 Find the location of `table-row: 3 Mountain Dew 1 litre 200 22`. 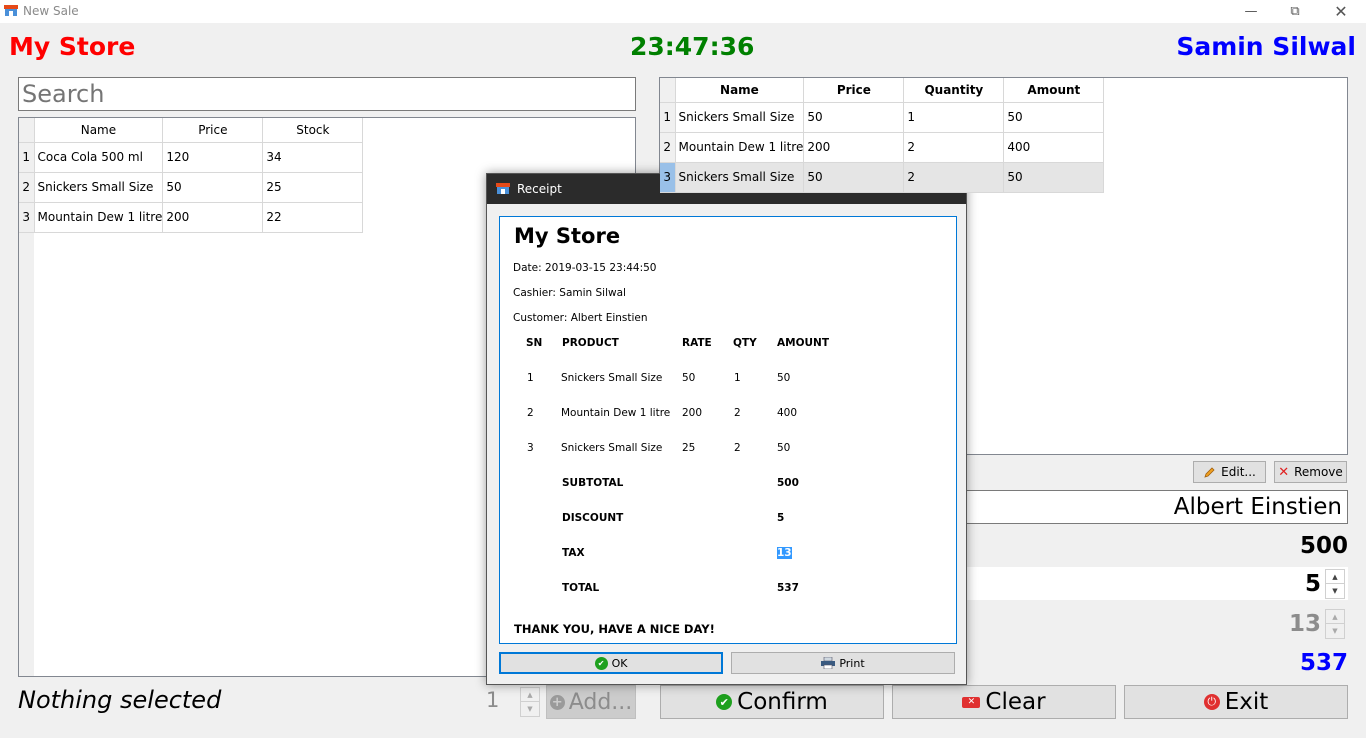

table-row: 3 Mountain Dew 1 litre 200 22 is located at coordinates (191, 217).